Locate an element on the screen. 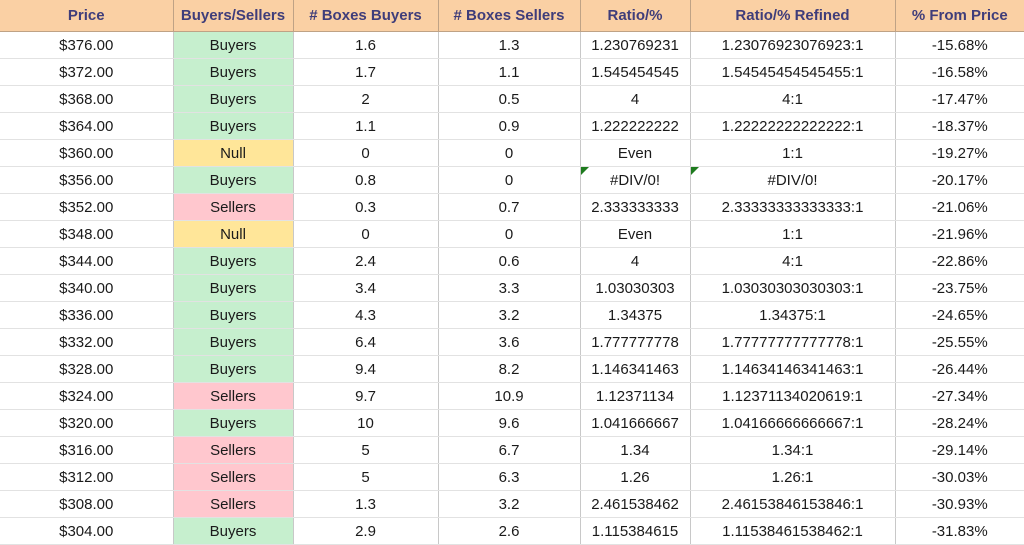 Image resolution: width=1024 pixels, height=545 pixels. cell-boxes-sellers: 0.9 is located at coordinates (509, 126).